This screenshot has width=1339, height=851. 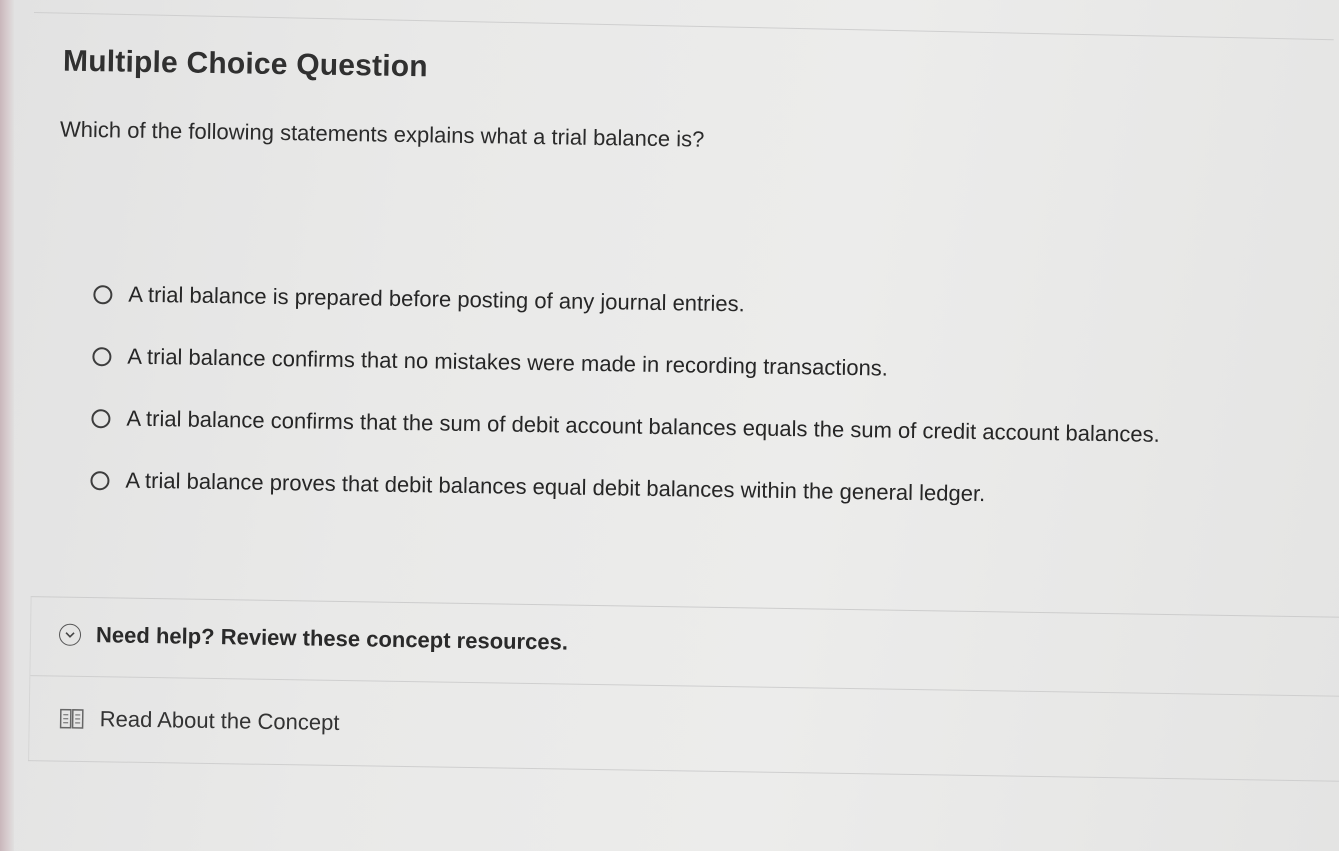 What do you see at coordinates (245, 64) in the screenshot?
I see `question-type-title: Multiple Choice Question` at bounding box center [245, 64].